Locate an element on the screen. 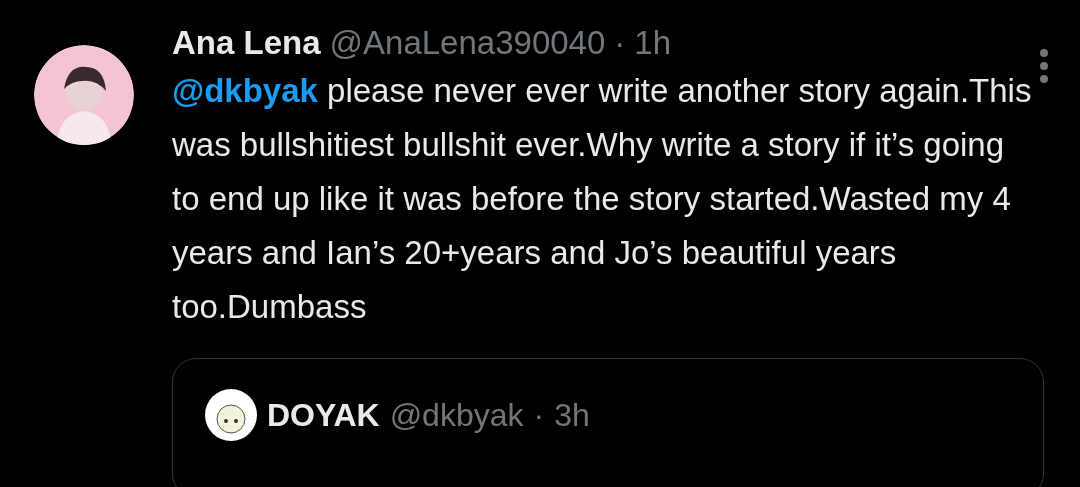  author-handle: @AnaLena390040 is located at coordinates (467, 43).